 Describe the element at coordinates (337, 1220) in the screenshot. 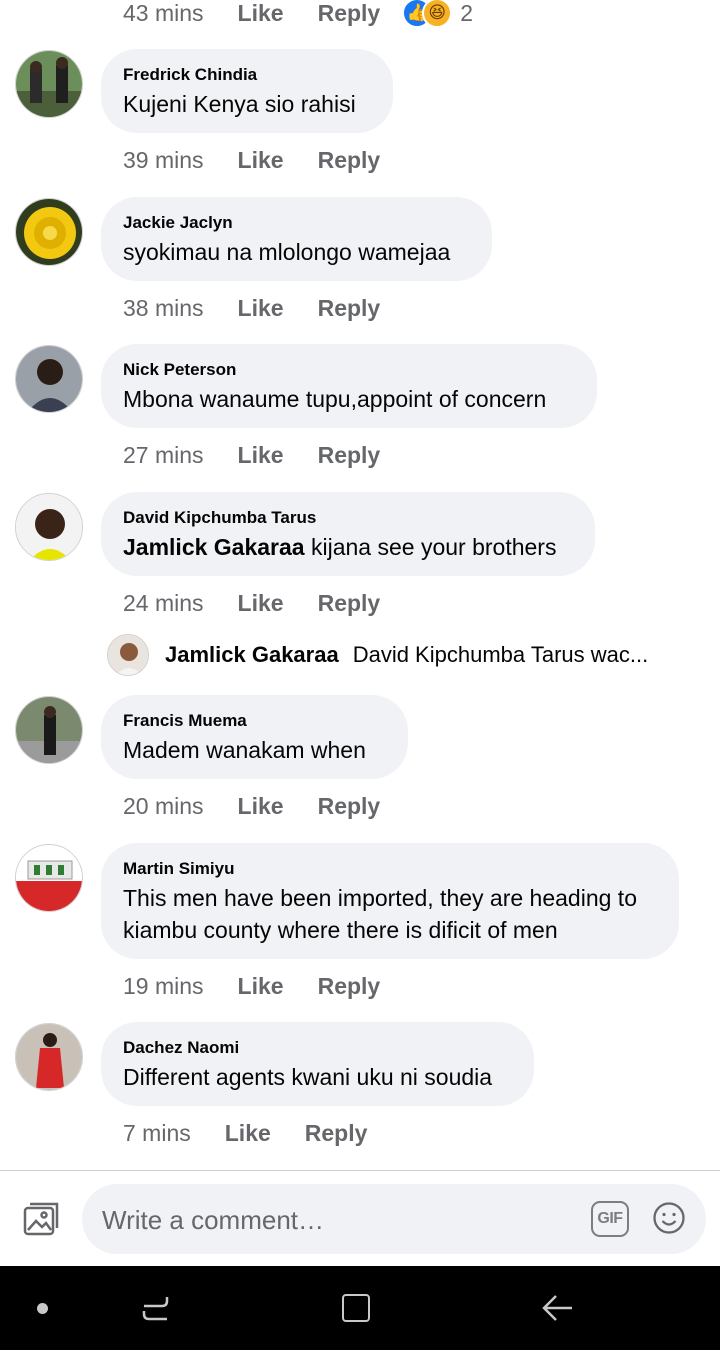

I see `comment-input` at that location.